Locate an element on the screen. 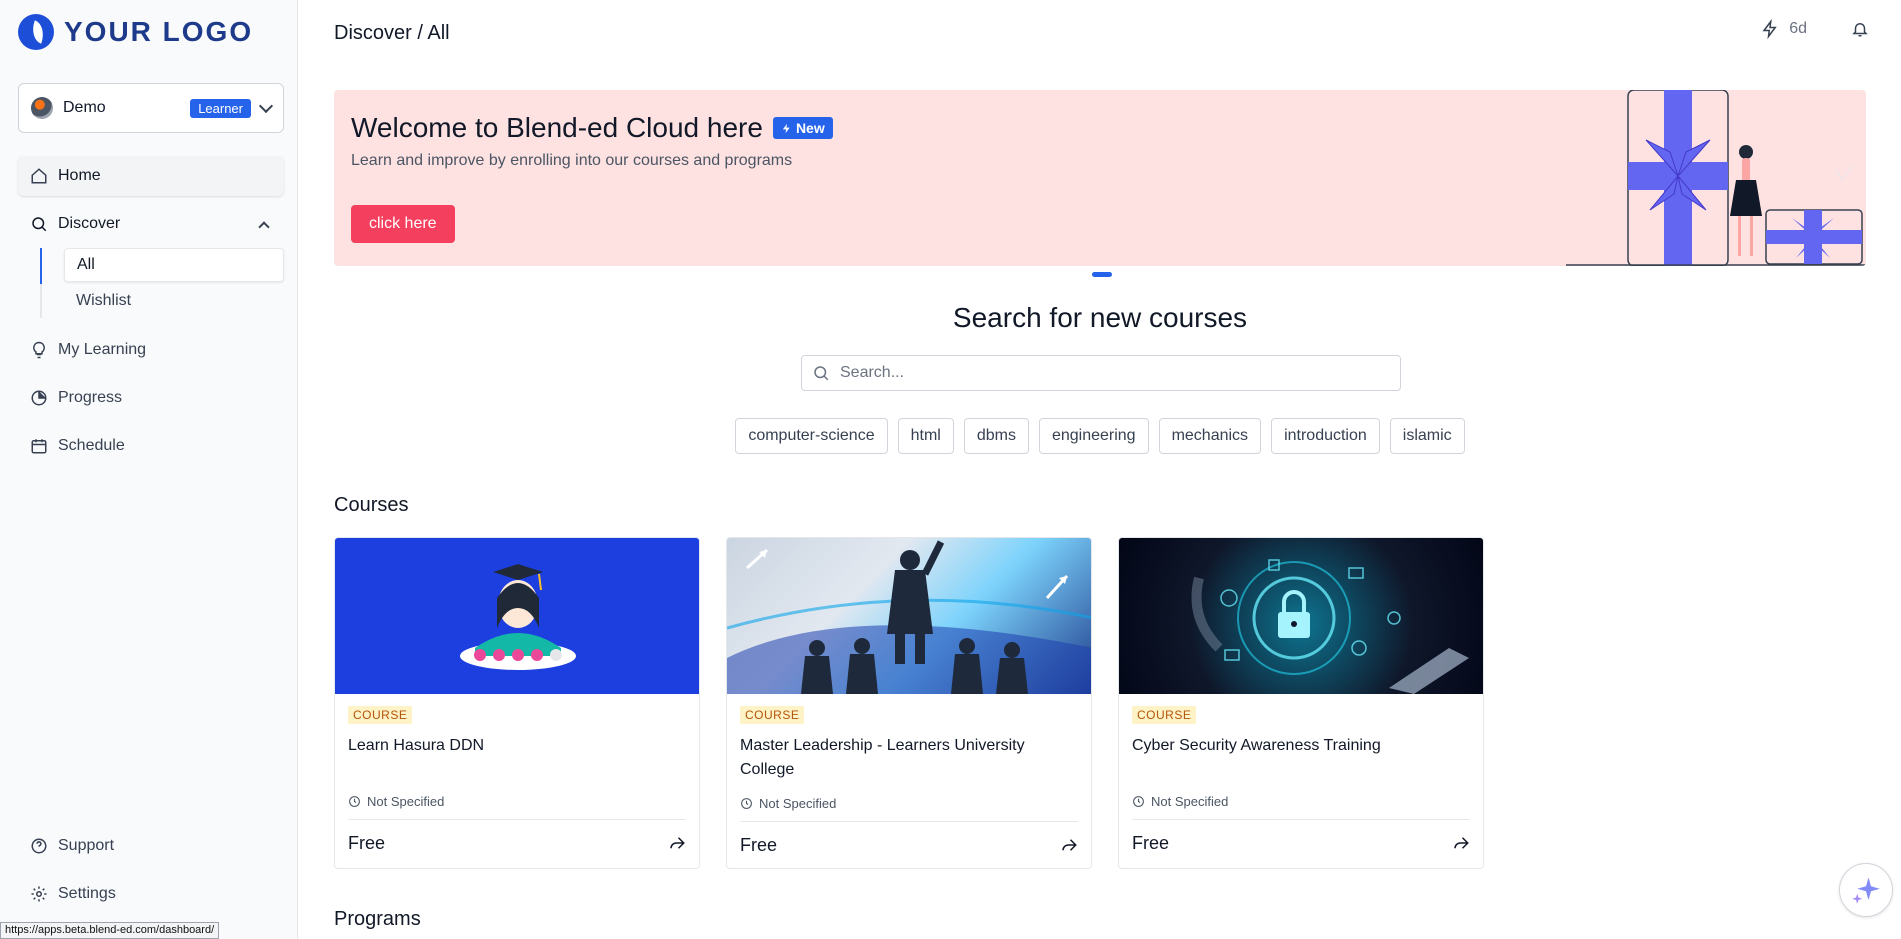  search-heading: Search for new courses is located at coordinates (1100, 317).